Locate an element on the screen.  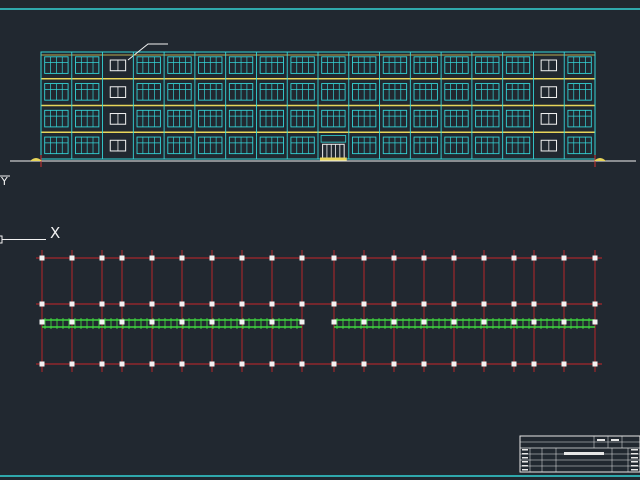
transom-window is located at coordinates (333, 139).